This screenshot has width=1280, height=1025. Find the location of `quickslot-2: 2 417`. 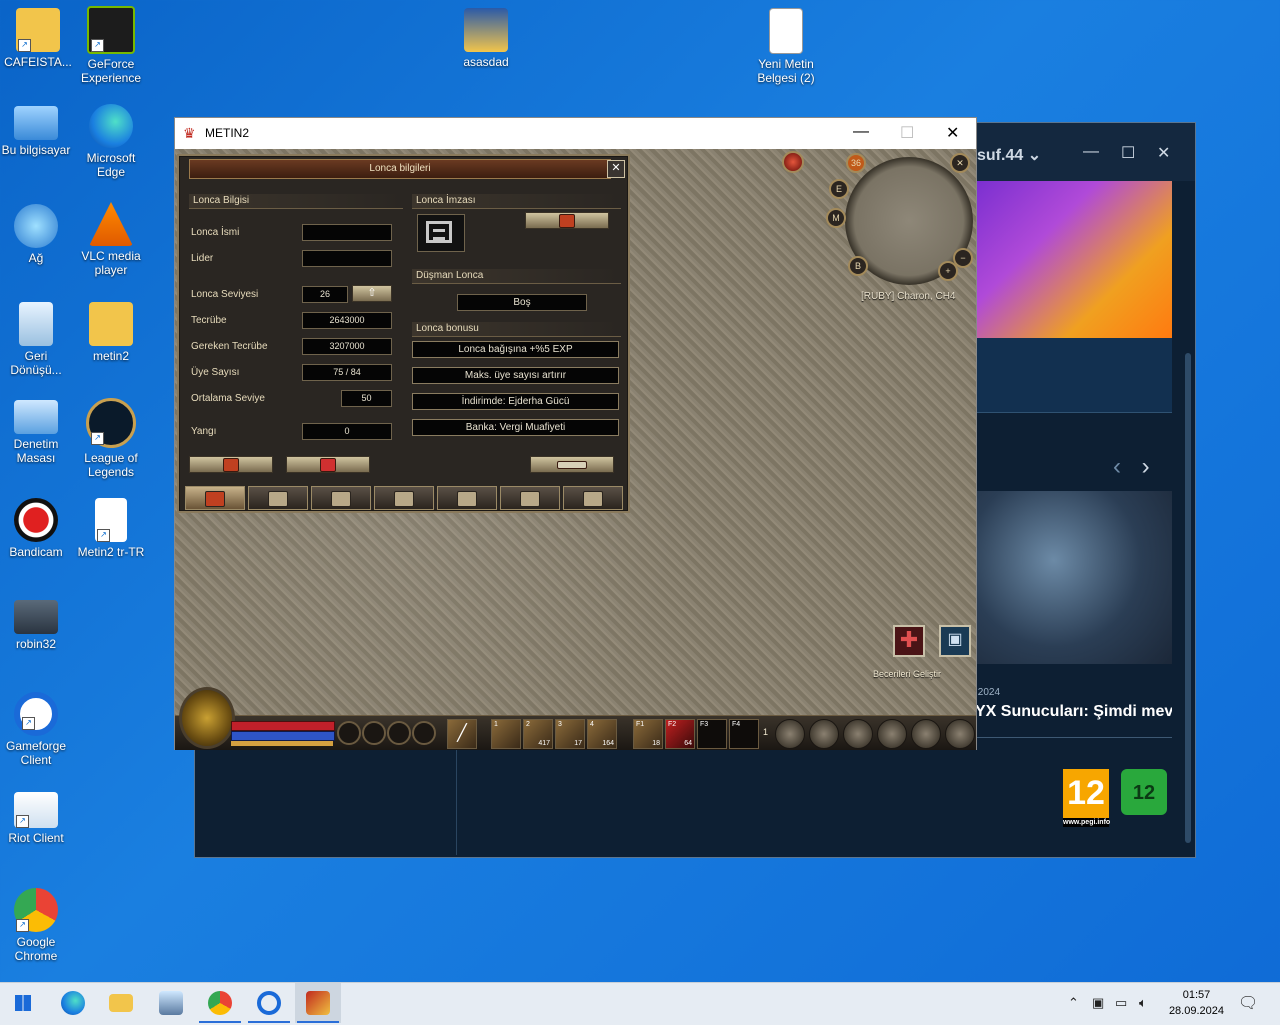

quickslot-2: 2 417 is located at coordinates (538, 734).